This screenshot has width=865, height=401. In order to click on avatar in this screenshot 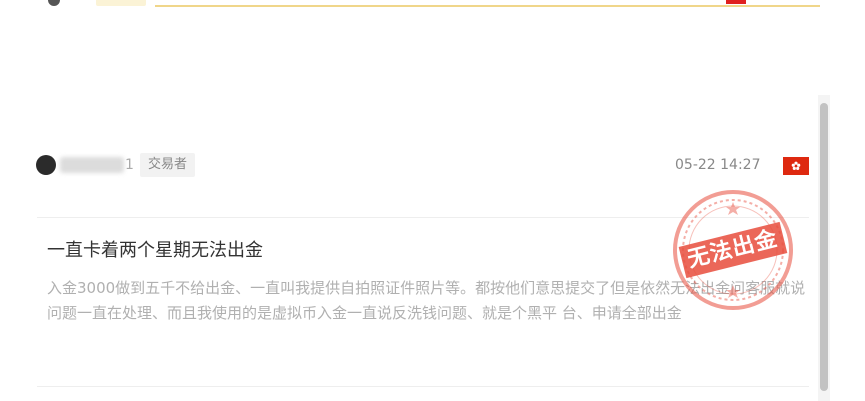, I will do `click(46, 165)`.